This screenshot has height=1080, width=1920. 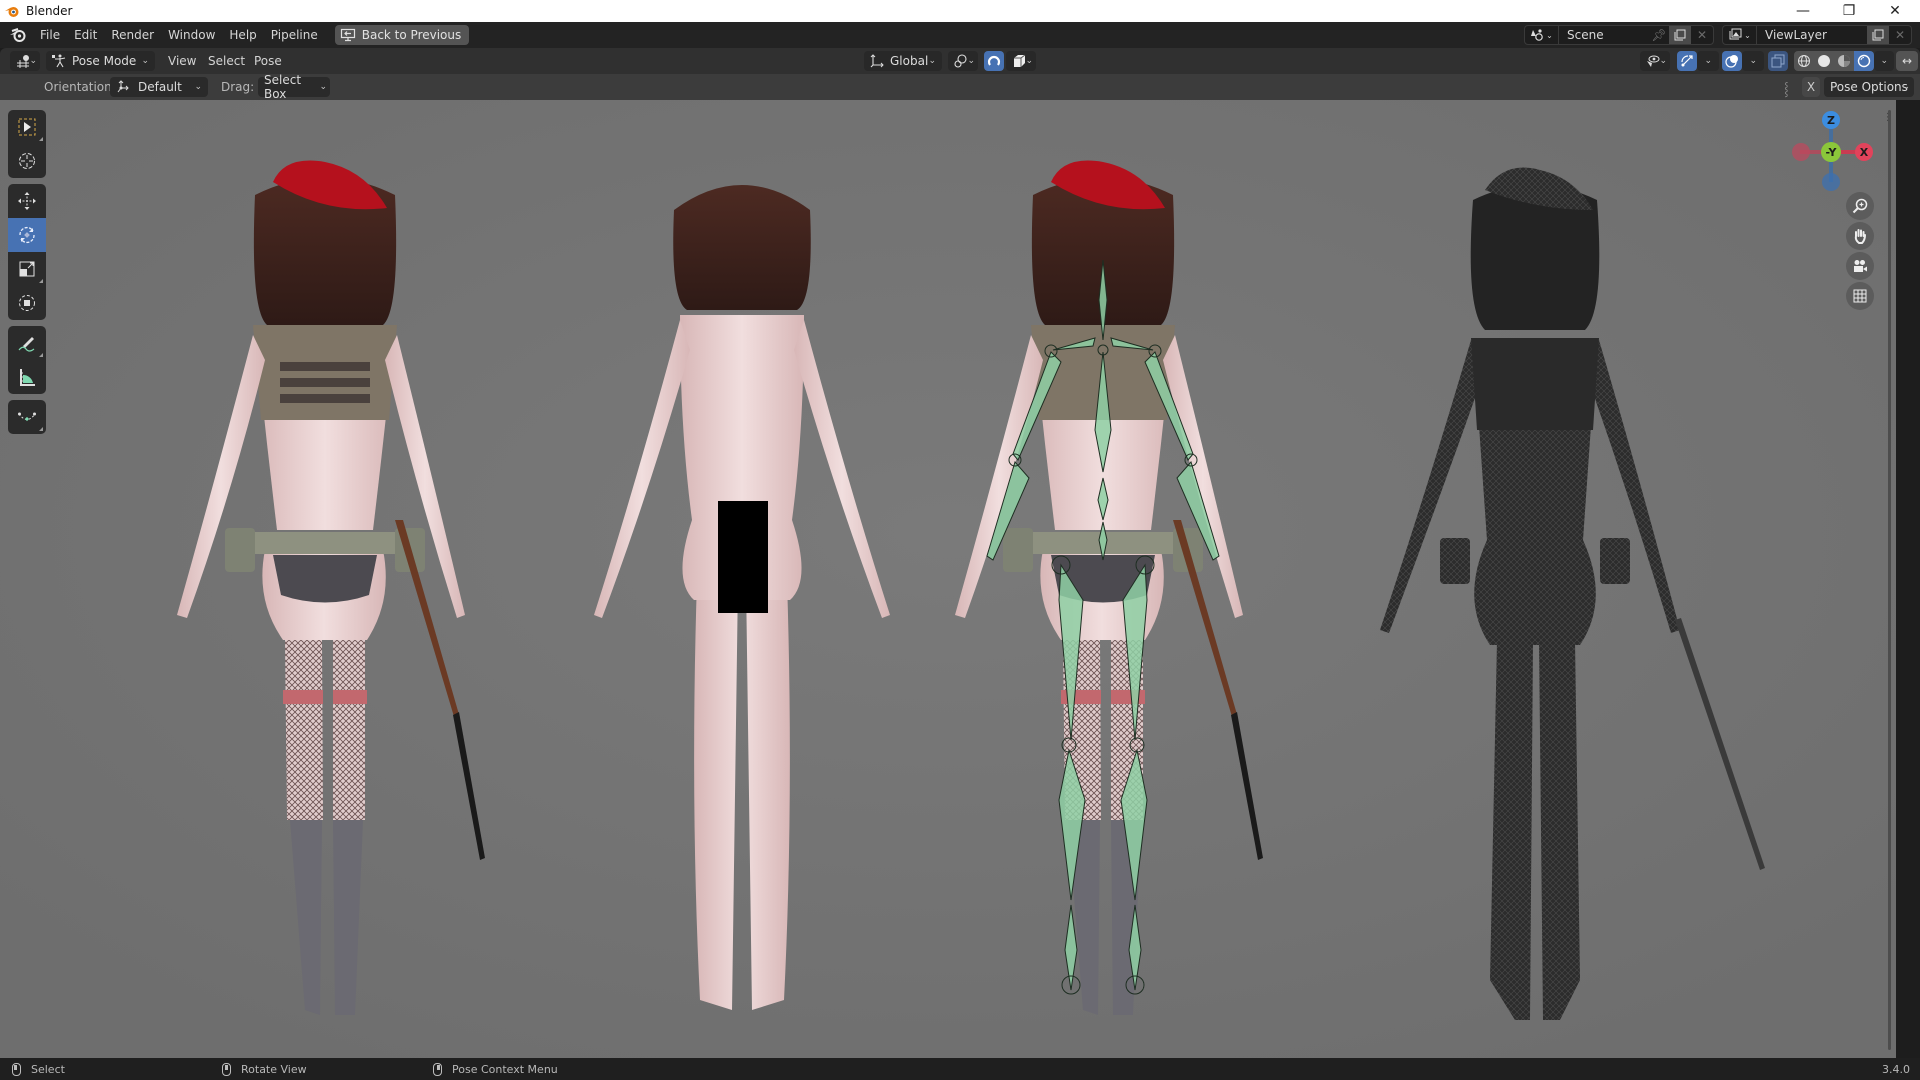 I want to click on neg-y-axis-handle: -Y, so click(x=1831, y=152).